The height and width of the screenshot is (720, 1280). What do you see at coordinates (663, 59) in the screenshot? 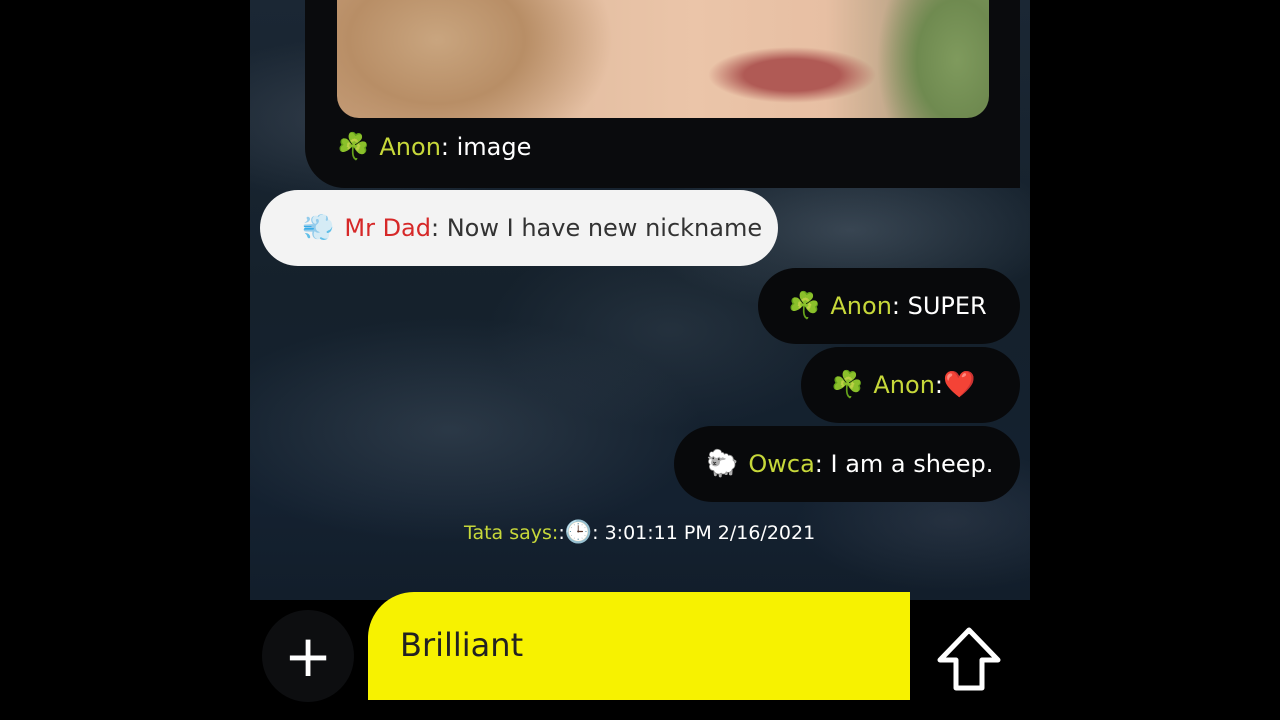
I see `shared-photo` at bounding box center [663, 59].